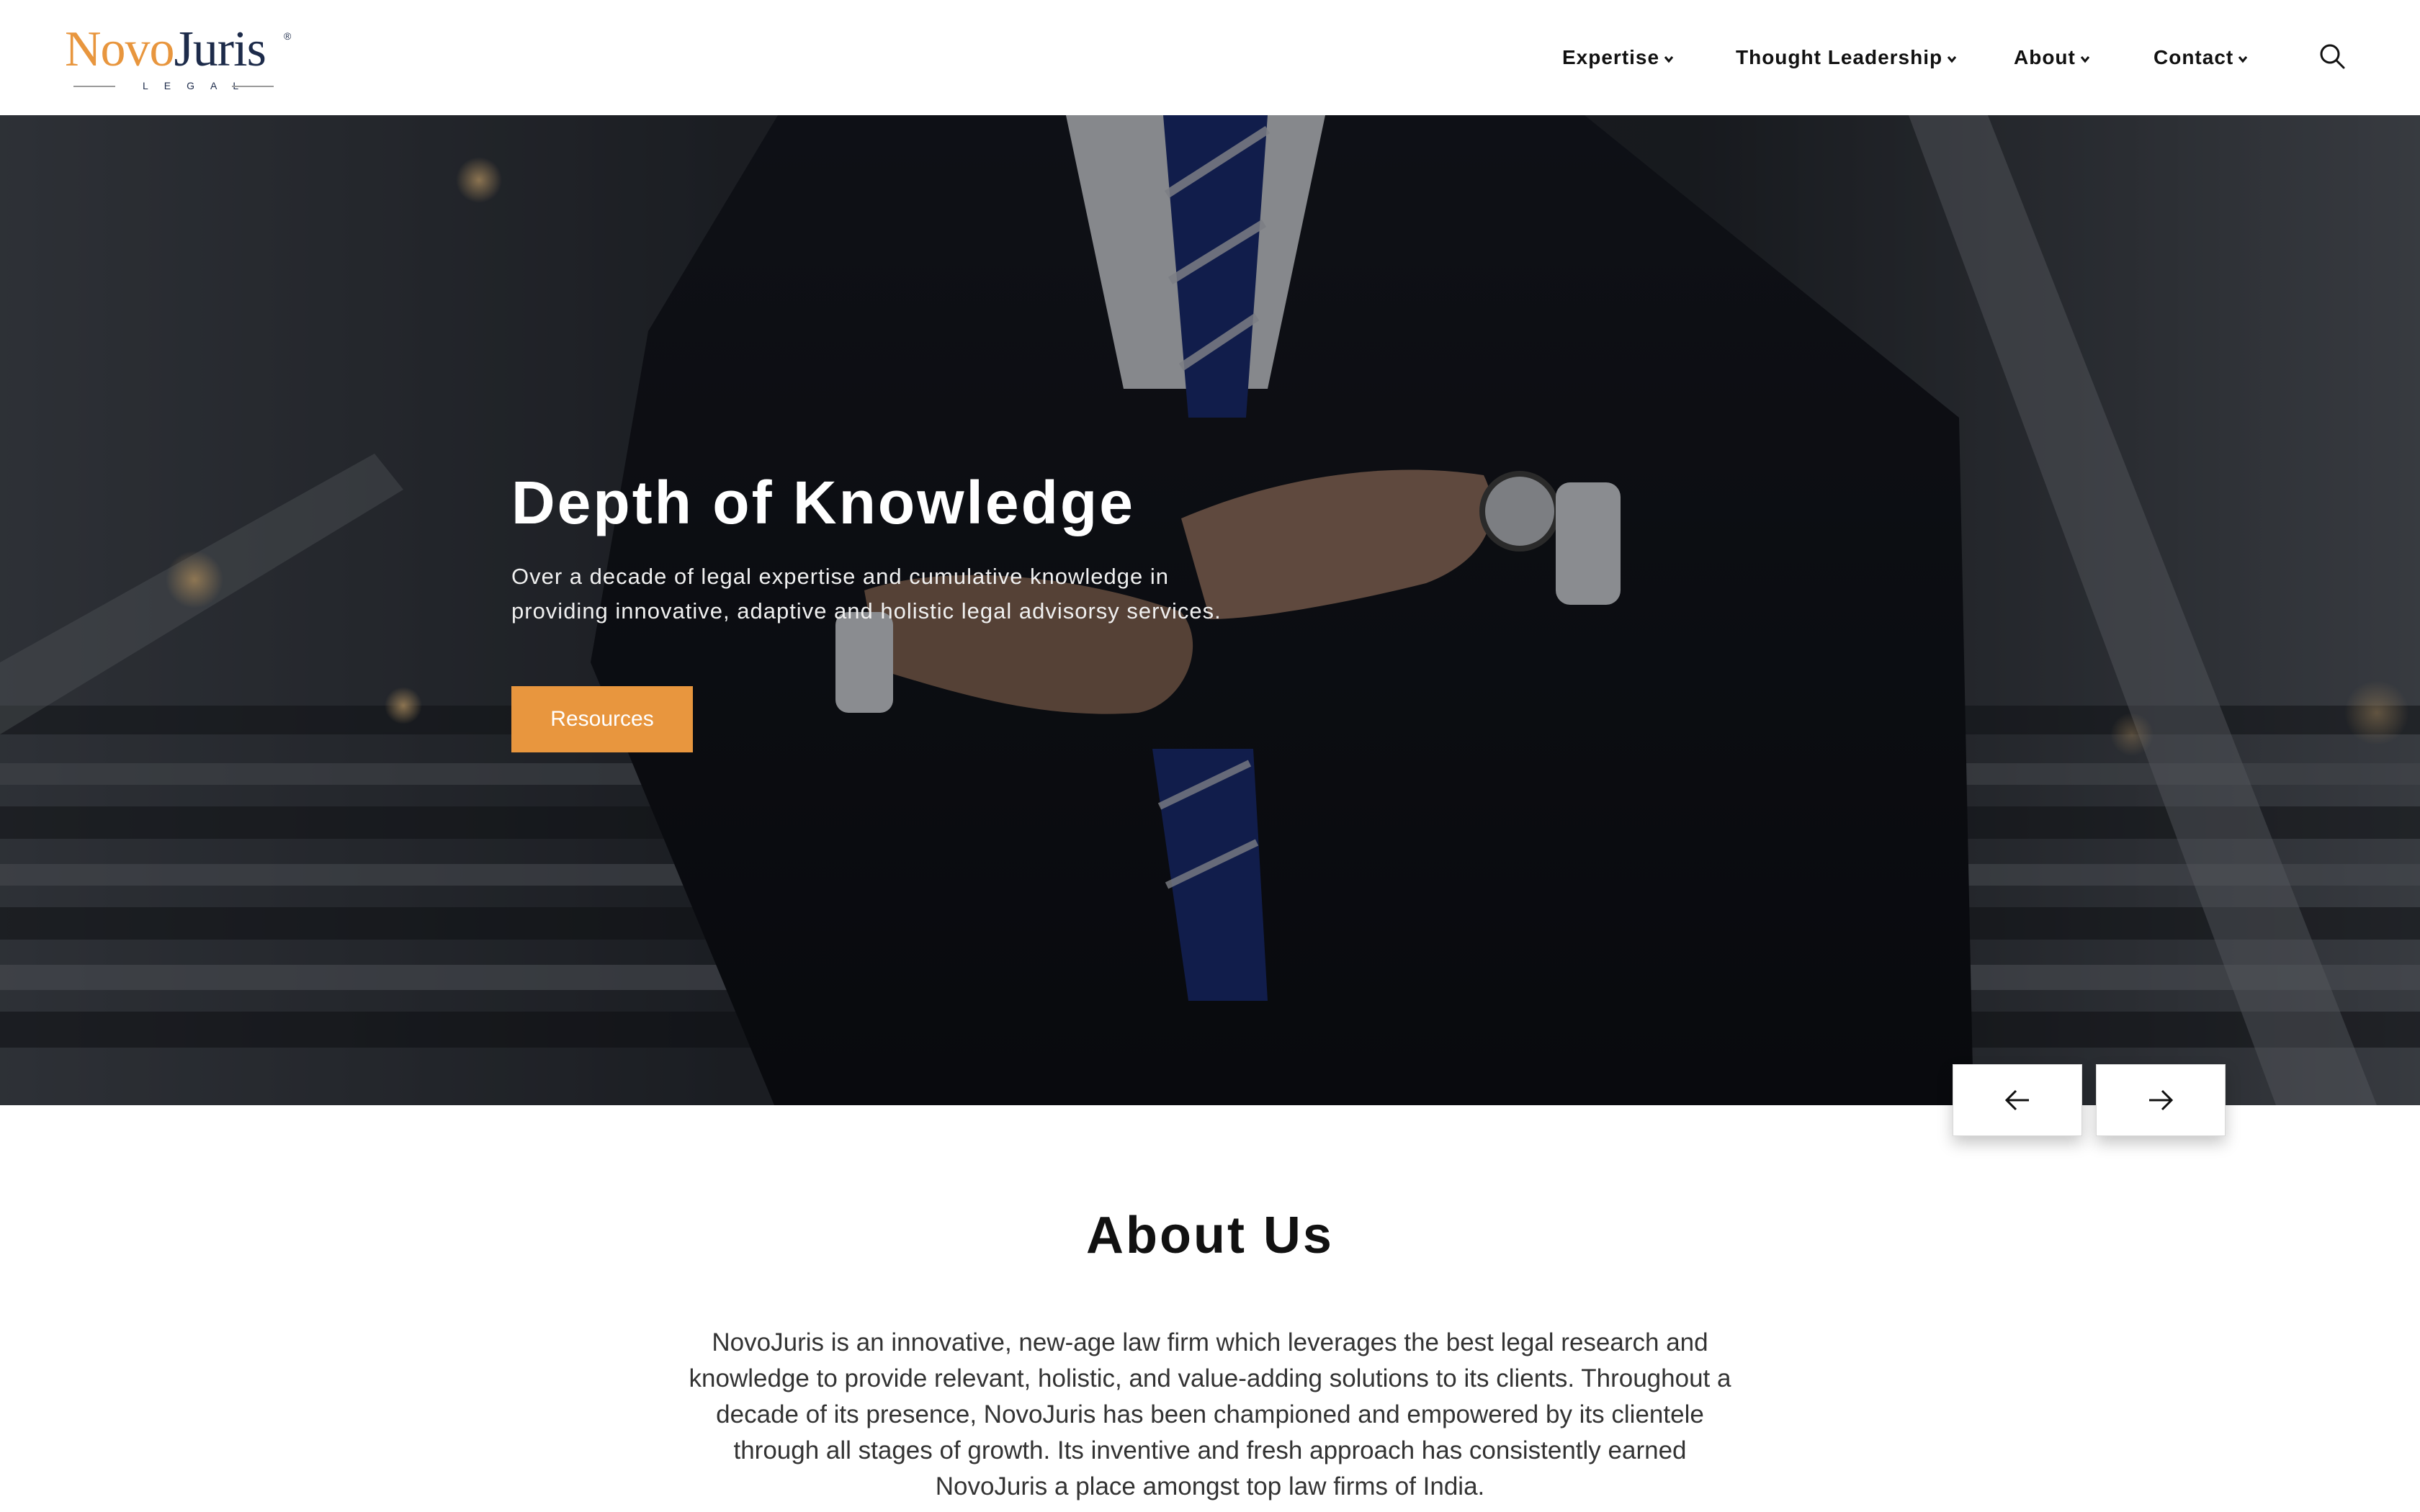 The height and width of the screenshot is (1512, 2420). What do you see at coordinates (1611, 57) in the screenshot?
I see `nav-item-label: Expertise` at bounding box center [1611, 57].